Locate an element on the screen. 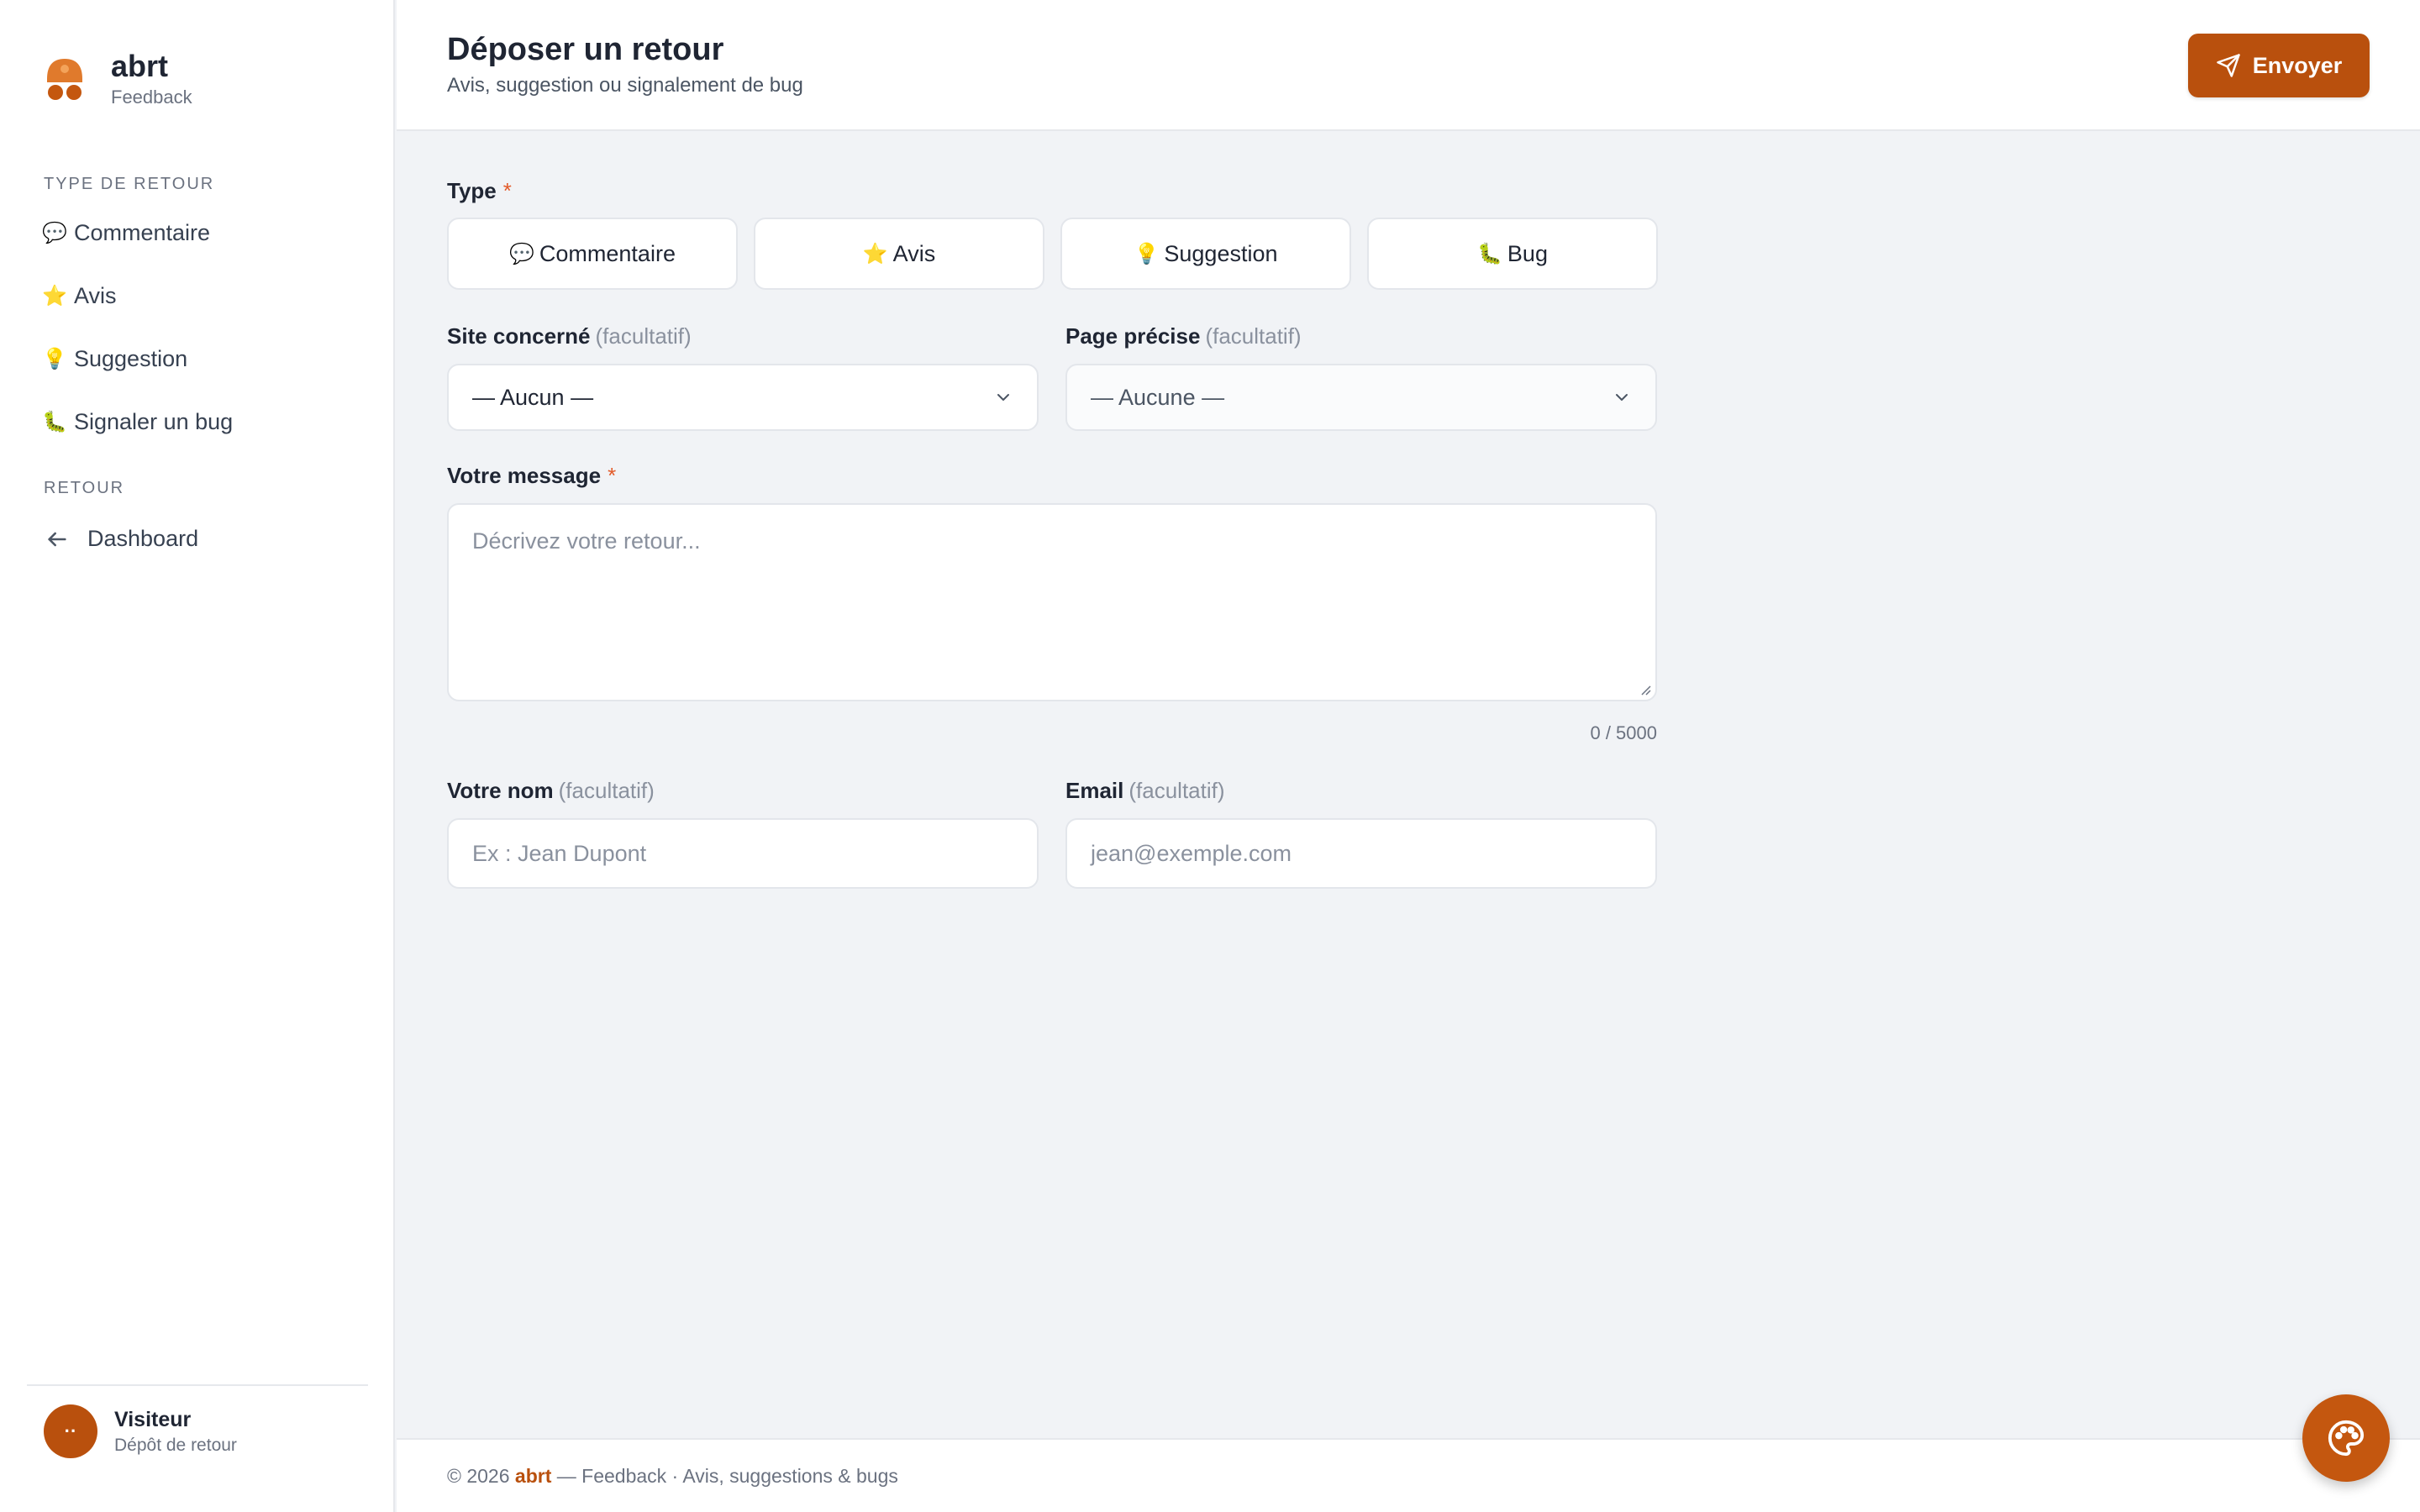 The width and height of the screenshot is (2420, 1512). type-label: Type * is located at coordinates (480, 190).